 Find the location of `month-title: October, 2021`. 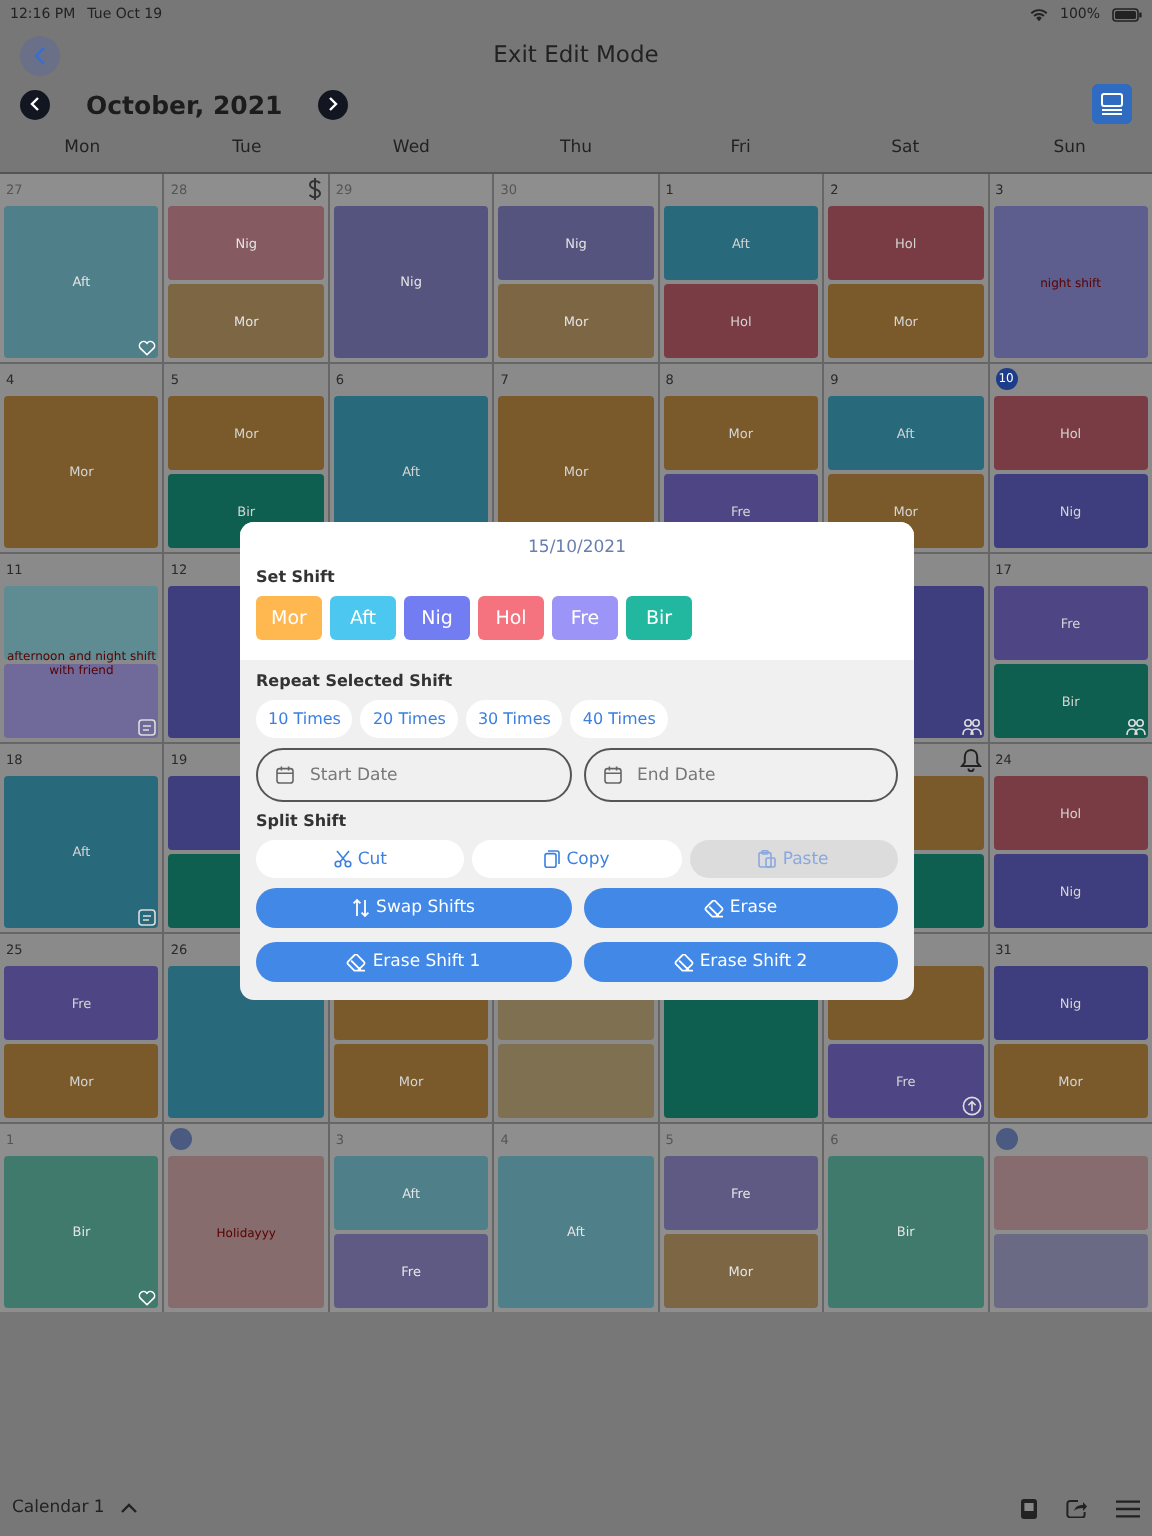

month-title: October, 2021 is located at coordinates (184, 104).